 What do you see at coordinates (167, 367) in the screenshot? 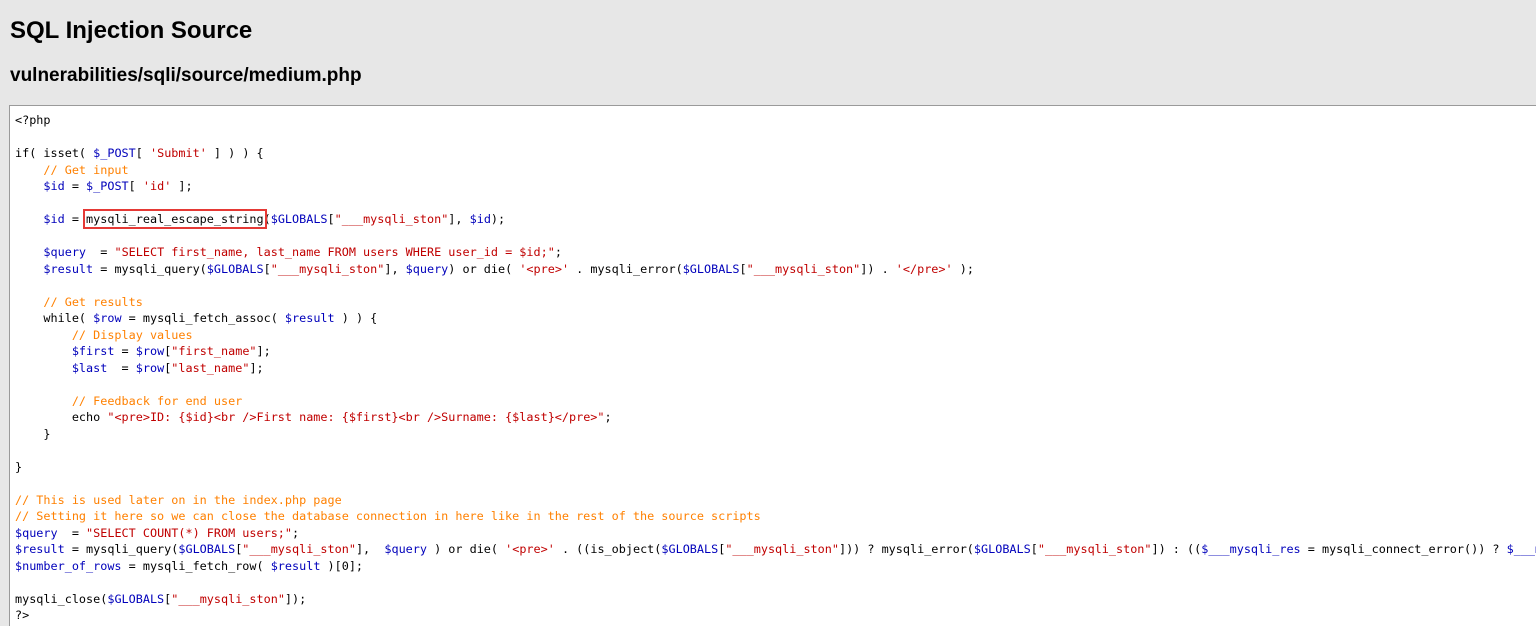
I see `code-line: $last = $row["last_name"];` at bounding box center [167, 367].